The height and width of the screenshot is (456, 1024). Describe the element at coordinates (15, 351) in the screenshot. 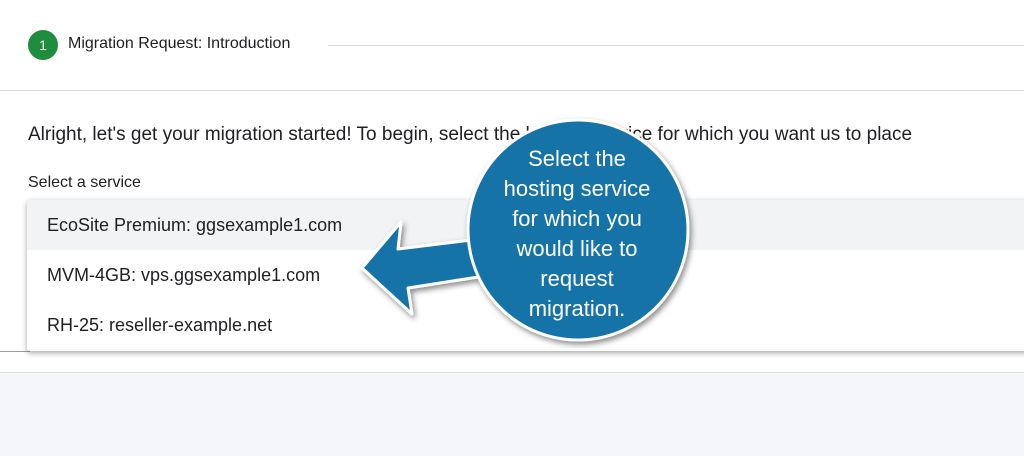

I see `select-underline` at that location.